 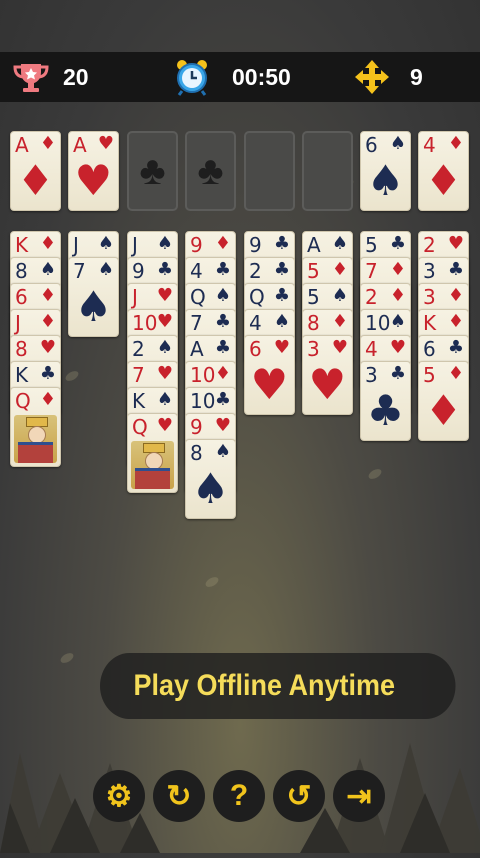 I want to click on playing-card: 6 ♥ ♥, so click(x=269, y=375).